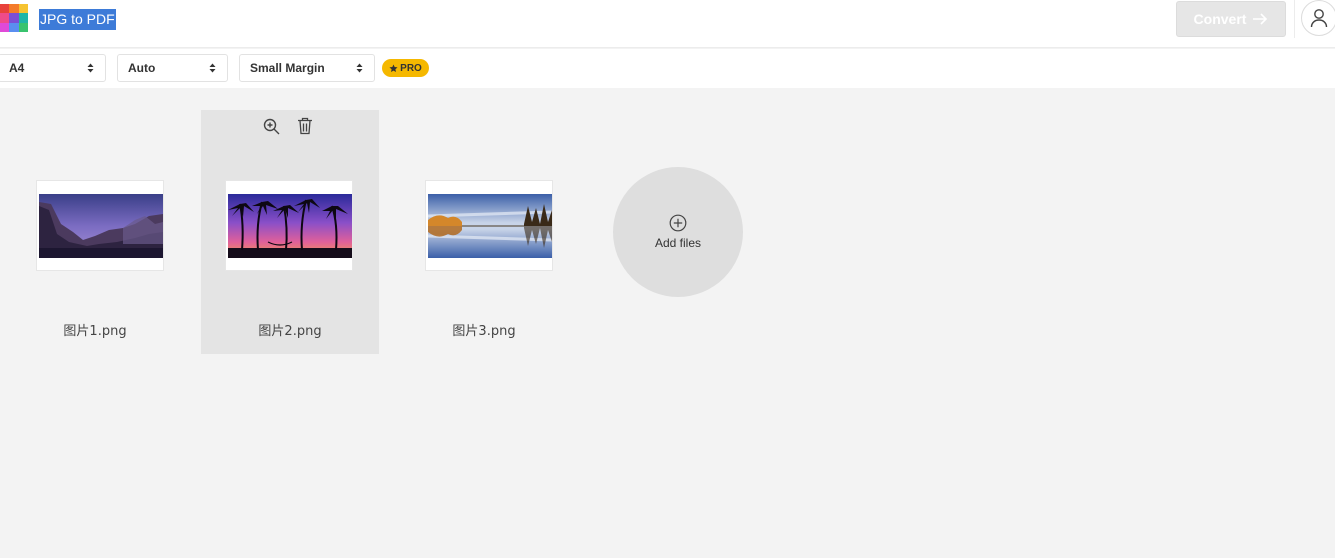  What do you see at coordinates (678, 223) in the screenshot?
I see `plus-circle-icon` at bounding box center [678, 223].